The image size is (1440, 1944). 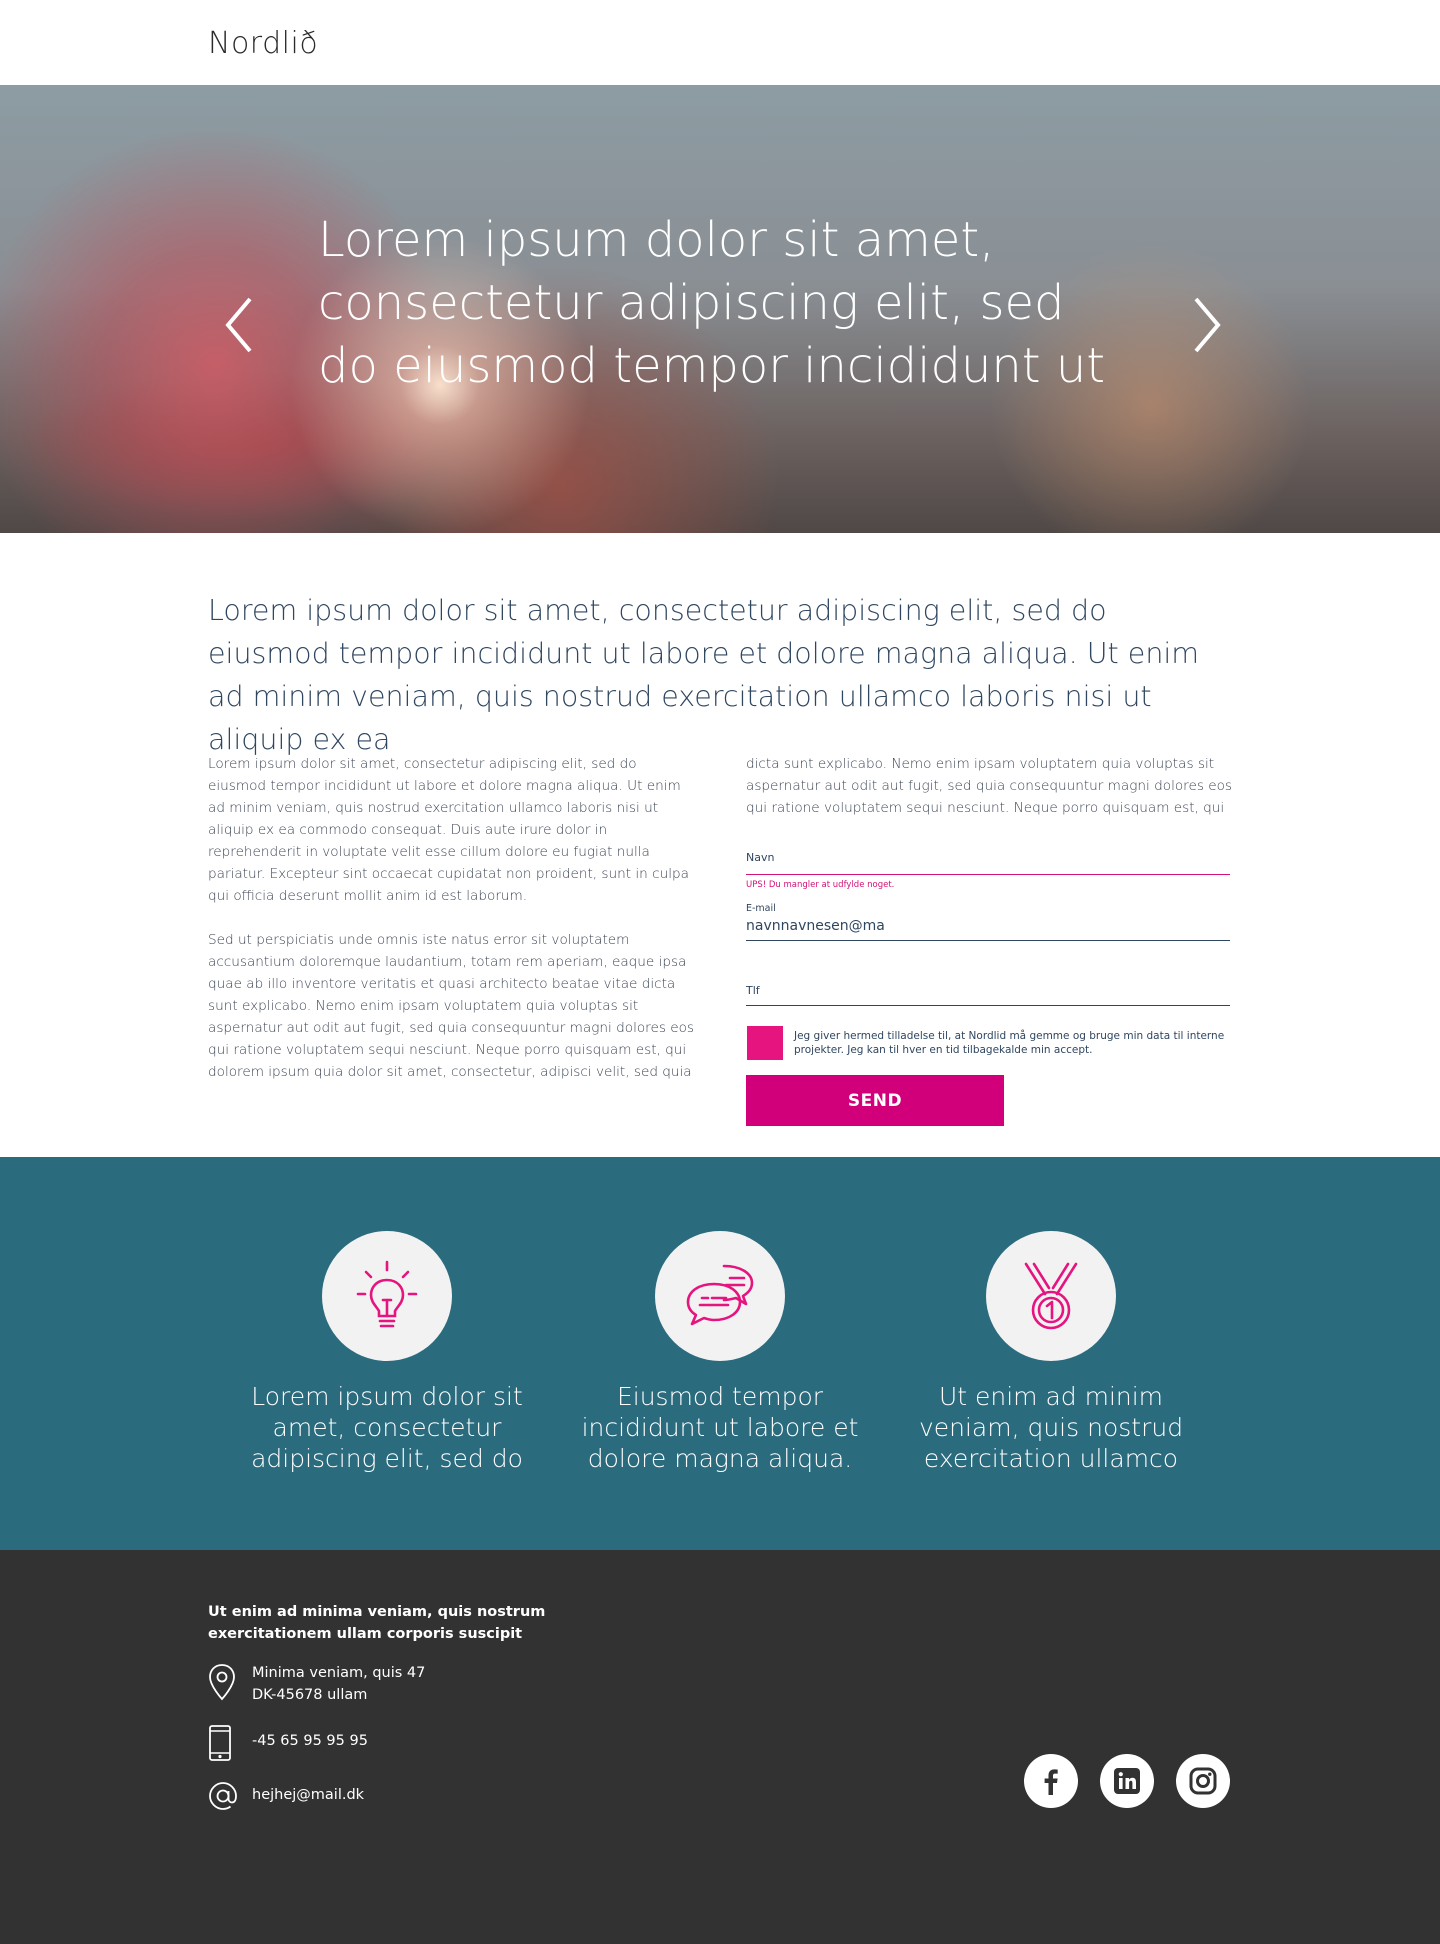 I want to click on hero-prev-button, so click(x=240, y=325).